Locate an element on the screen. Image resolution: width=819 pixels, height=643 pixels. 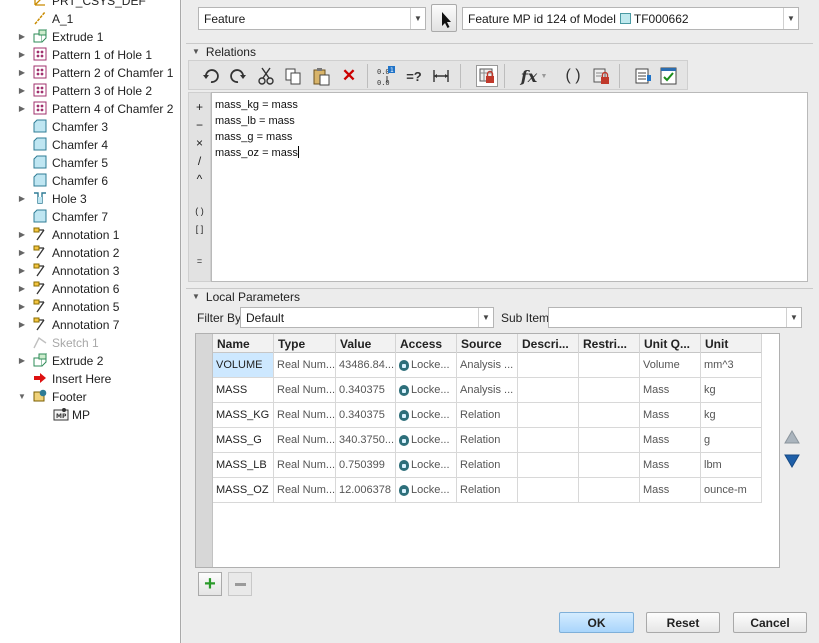
column-header: Source is located at coordinates (487, 343).